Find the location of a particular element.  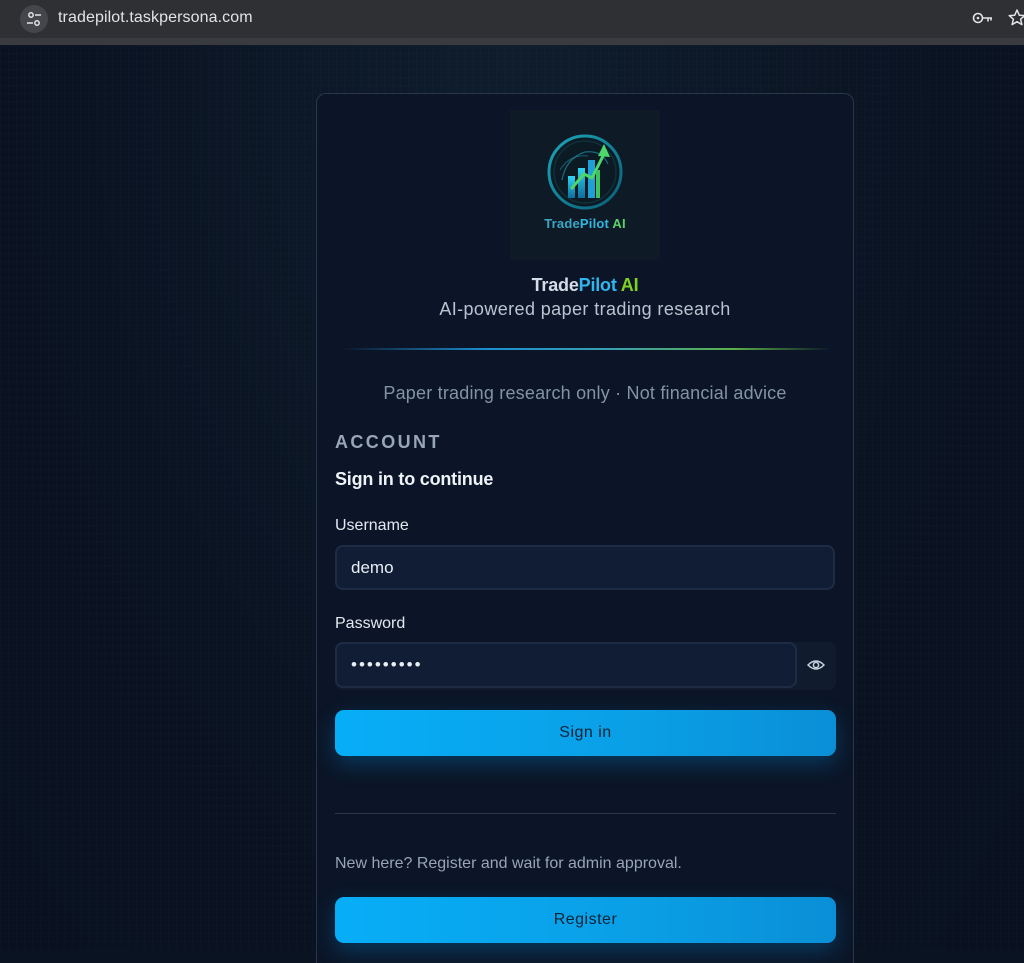

username-value: demo is located at coordinates (372, 567).